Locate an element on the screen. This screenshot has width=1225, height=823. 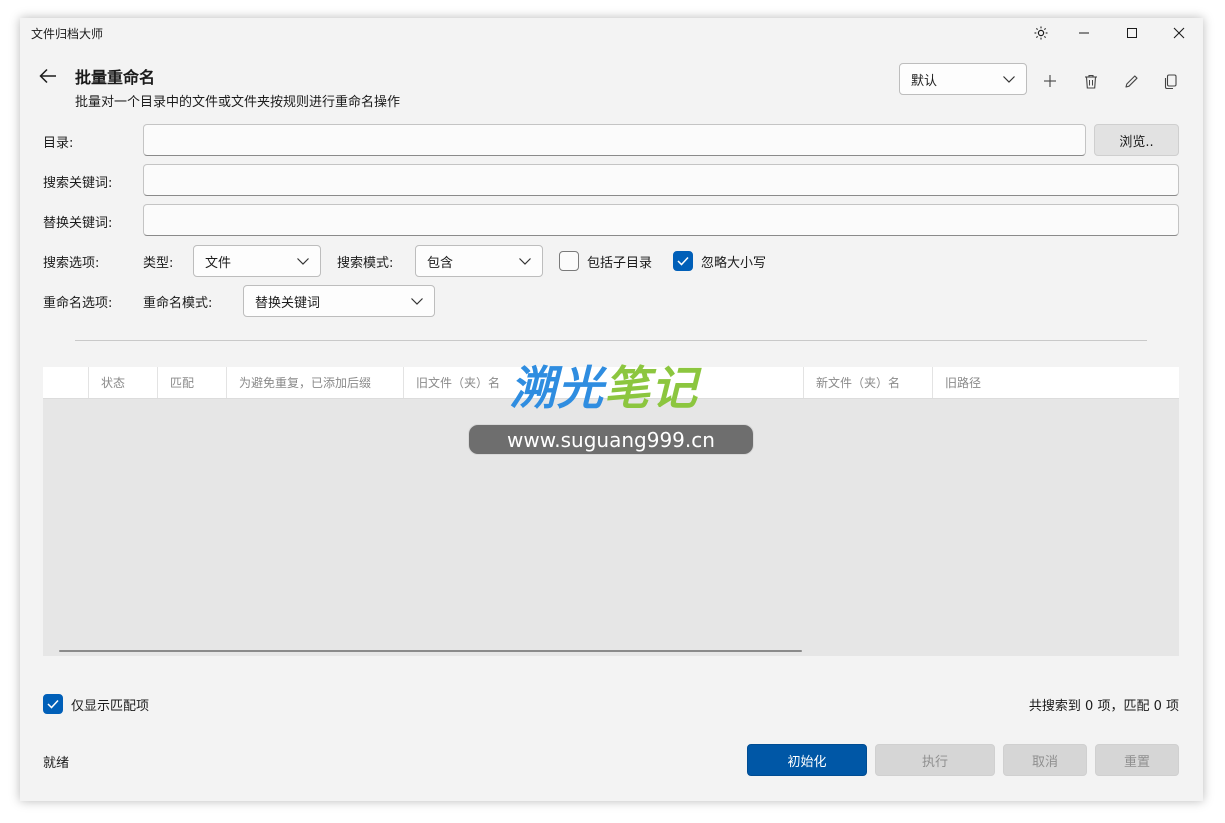
search-mode-select-value: 包含 is located at coordinates (440, 263).